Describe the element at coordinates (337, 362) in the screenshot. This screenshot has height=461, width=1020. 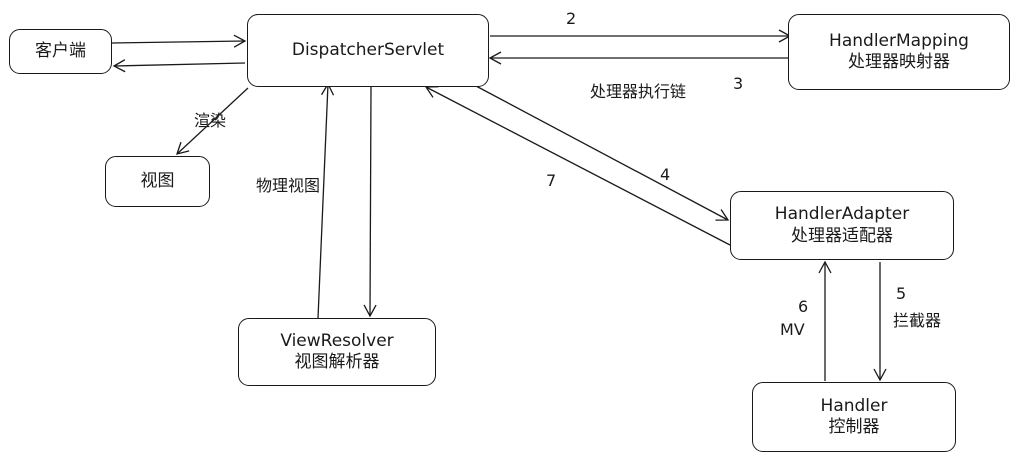
I see `view-resolver-cn-label: 视图解析器` at that location.